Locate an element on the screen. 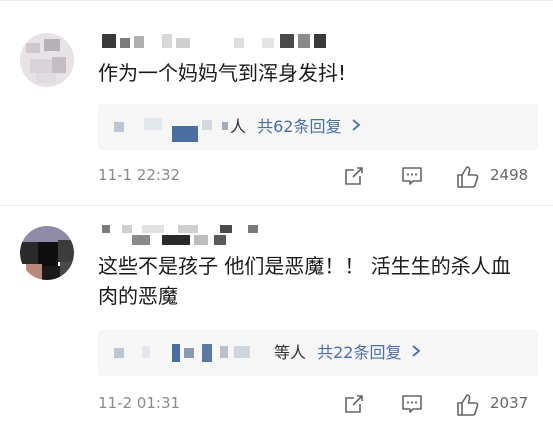 This screenshot has height=428, width=553. username-obscured is located at coordinates (197, 233).